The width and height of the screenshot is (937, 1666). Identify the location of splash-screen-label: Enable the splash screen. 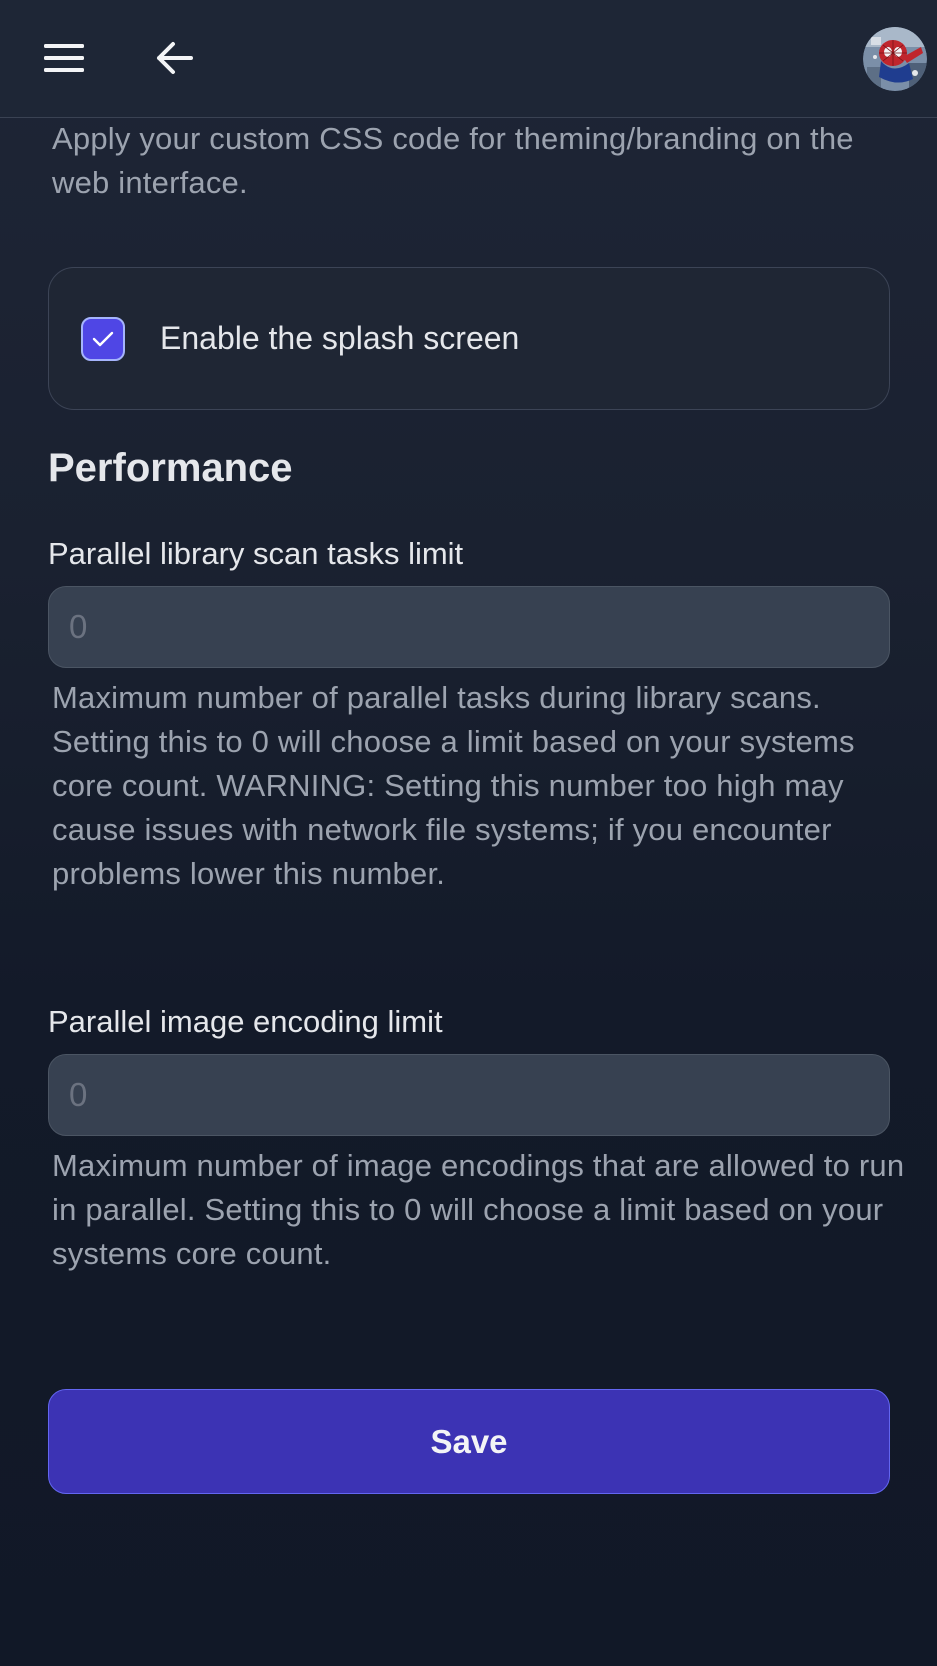
(340, 338).